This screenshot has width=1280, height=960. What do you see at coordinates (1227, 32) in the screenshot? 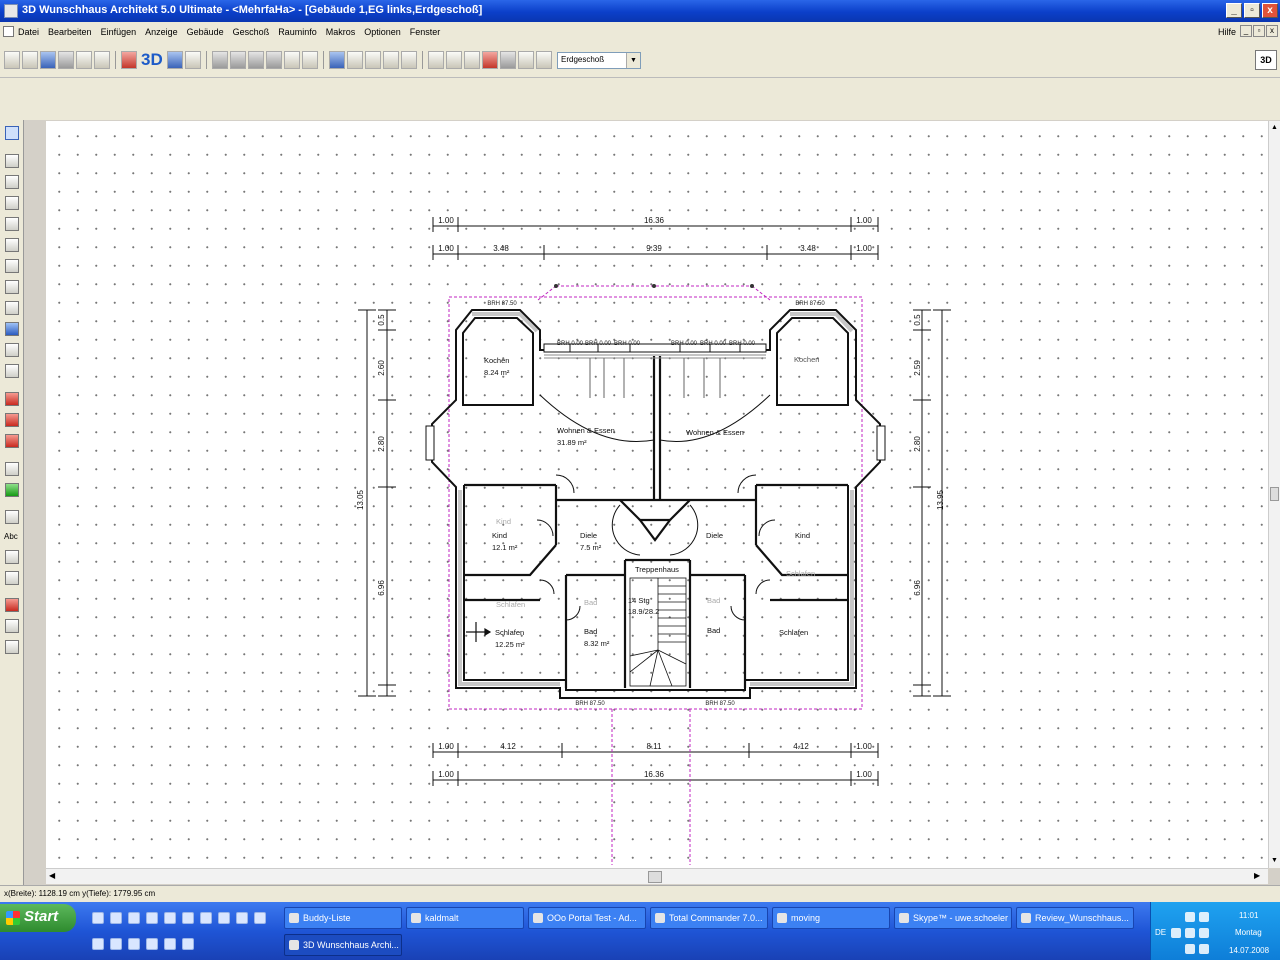
I see `menu-hilfe: Hilfe` at bounding box center [1227, 32].